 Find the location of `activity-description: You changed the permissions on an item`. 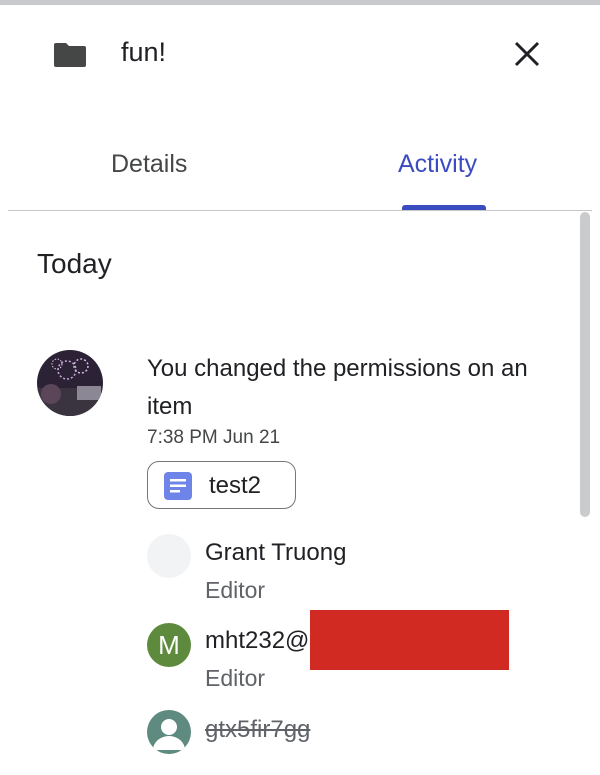

activity-description: You changed the permissions on an item is located at coordinates (337, 387).